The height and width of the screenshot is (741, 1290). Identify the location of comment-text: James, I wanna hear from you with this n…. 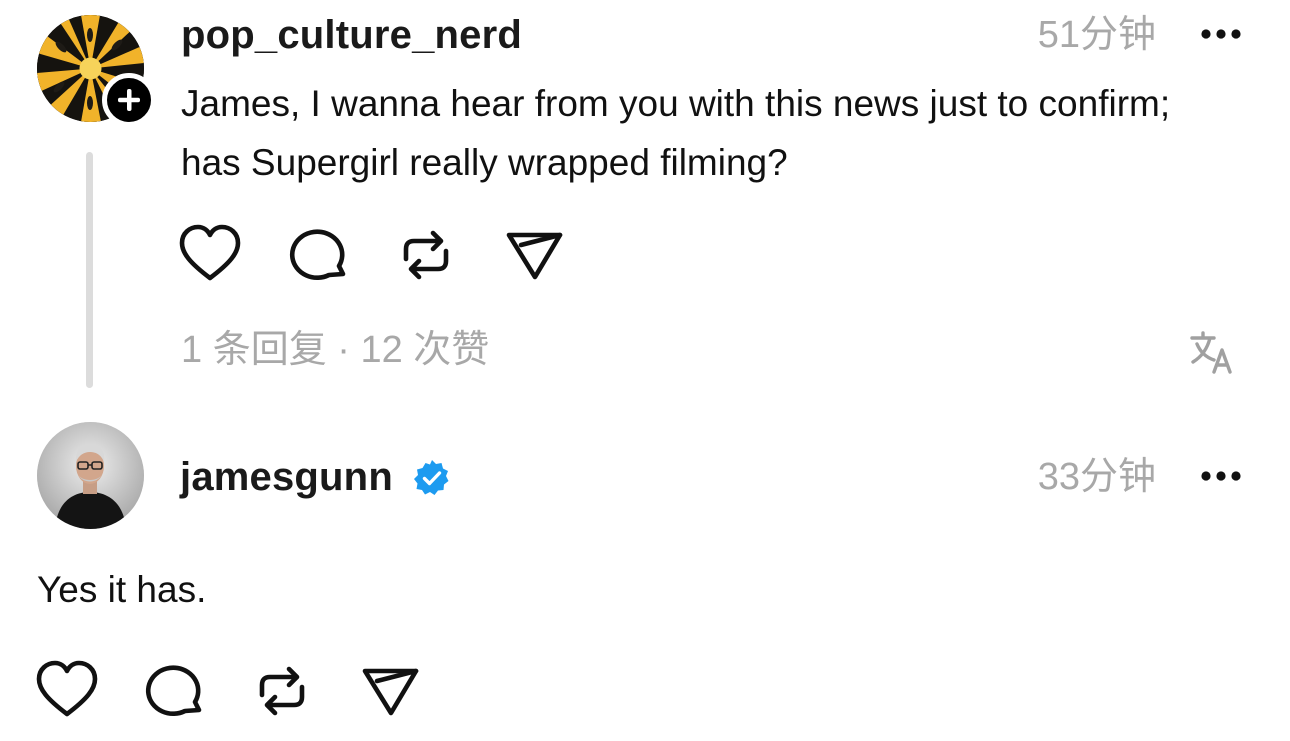
(676, 133).